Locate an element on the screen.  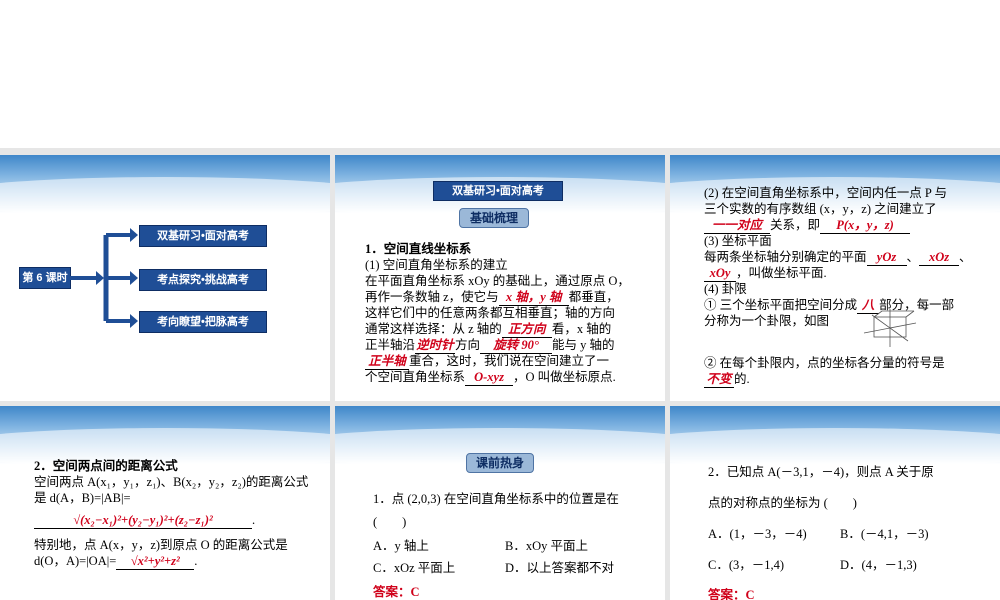
text-line: (3) 坐标平面 is located at coordinates (738, 241).